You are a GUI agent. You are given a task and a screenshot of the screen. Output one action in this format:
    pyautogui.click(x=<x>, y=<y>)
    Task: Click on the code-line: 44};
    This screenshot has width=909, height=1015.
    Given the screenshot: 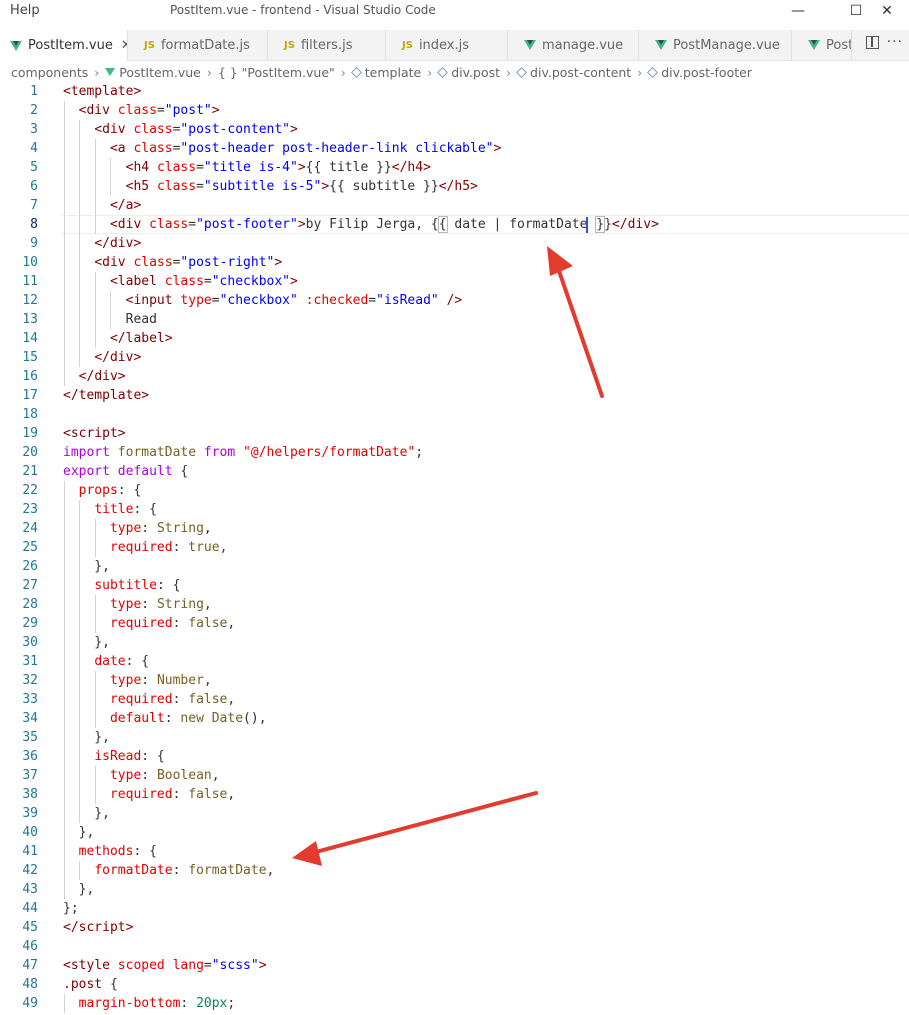 What is the action you would take?
    pyautogui.click(x=454, y=908)
    